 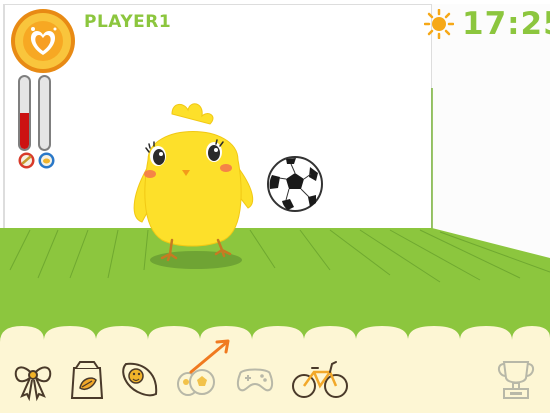 What do you see at coordinates (209, 356) in the screenshot?
I see `tap-hint-arrow` at bounding box center [209, 356].